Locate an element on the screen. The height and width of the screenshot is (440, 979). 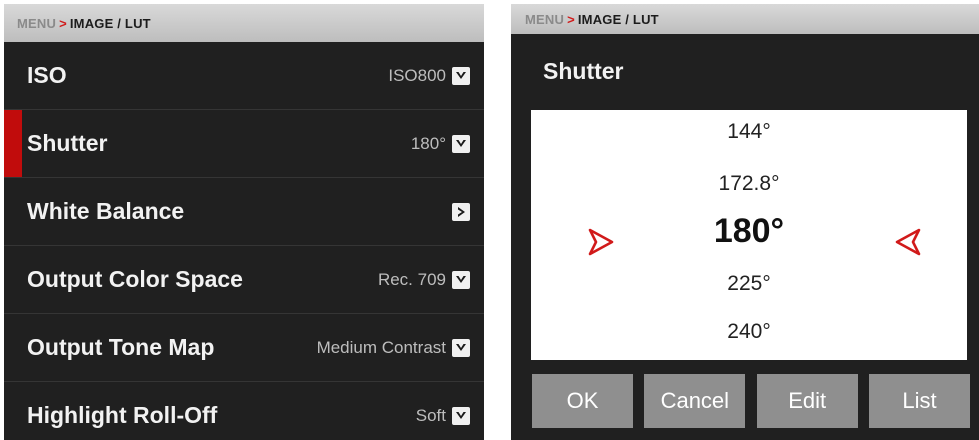
menu-item-value-group: Rec. 709 is located at coordinates (424, 280).